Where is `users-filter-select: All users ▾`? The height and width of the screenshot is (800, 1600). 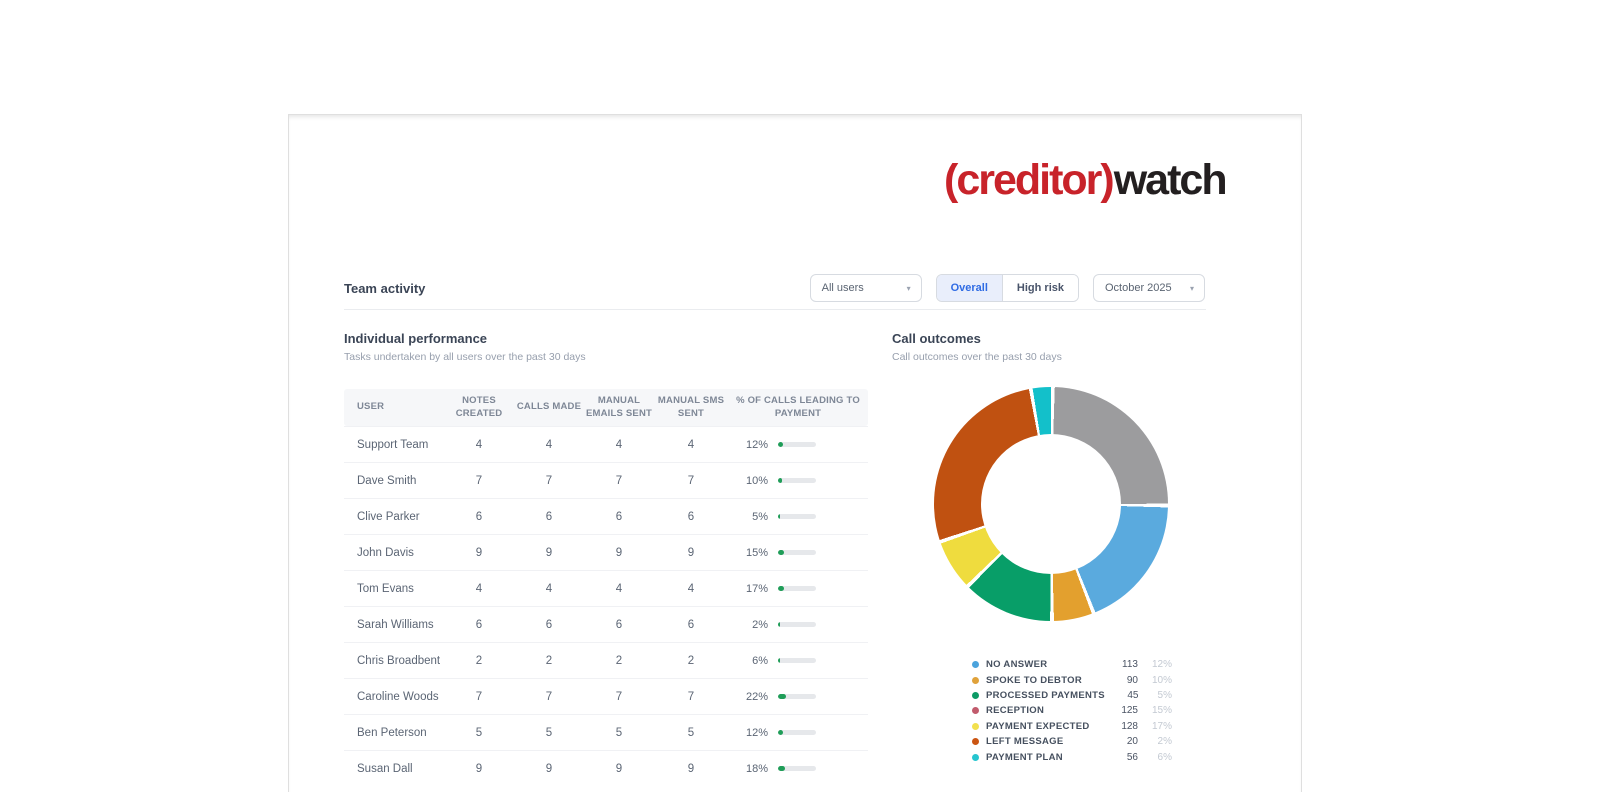
users-filter-select: All users ▾ is located at coordinates (865, 288).